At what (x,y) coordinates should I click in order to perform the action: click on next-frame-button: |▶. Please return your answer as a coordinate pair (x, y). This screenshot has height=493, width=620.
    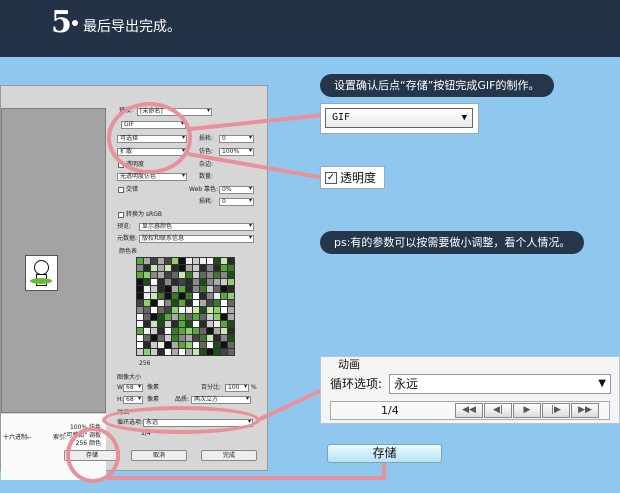
    Looking at the image, I should click on (556, 410).